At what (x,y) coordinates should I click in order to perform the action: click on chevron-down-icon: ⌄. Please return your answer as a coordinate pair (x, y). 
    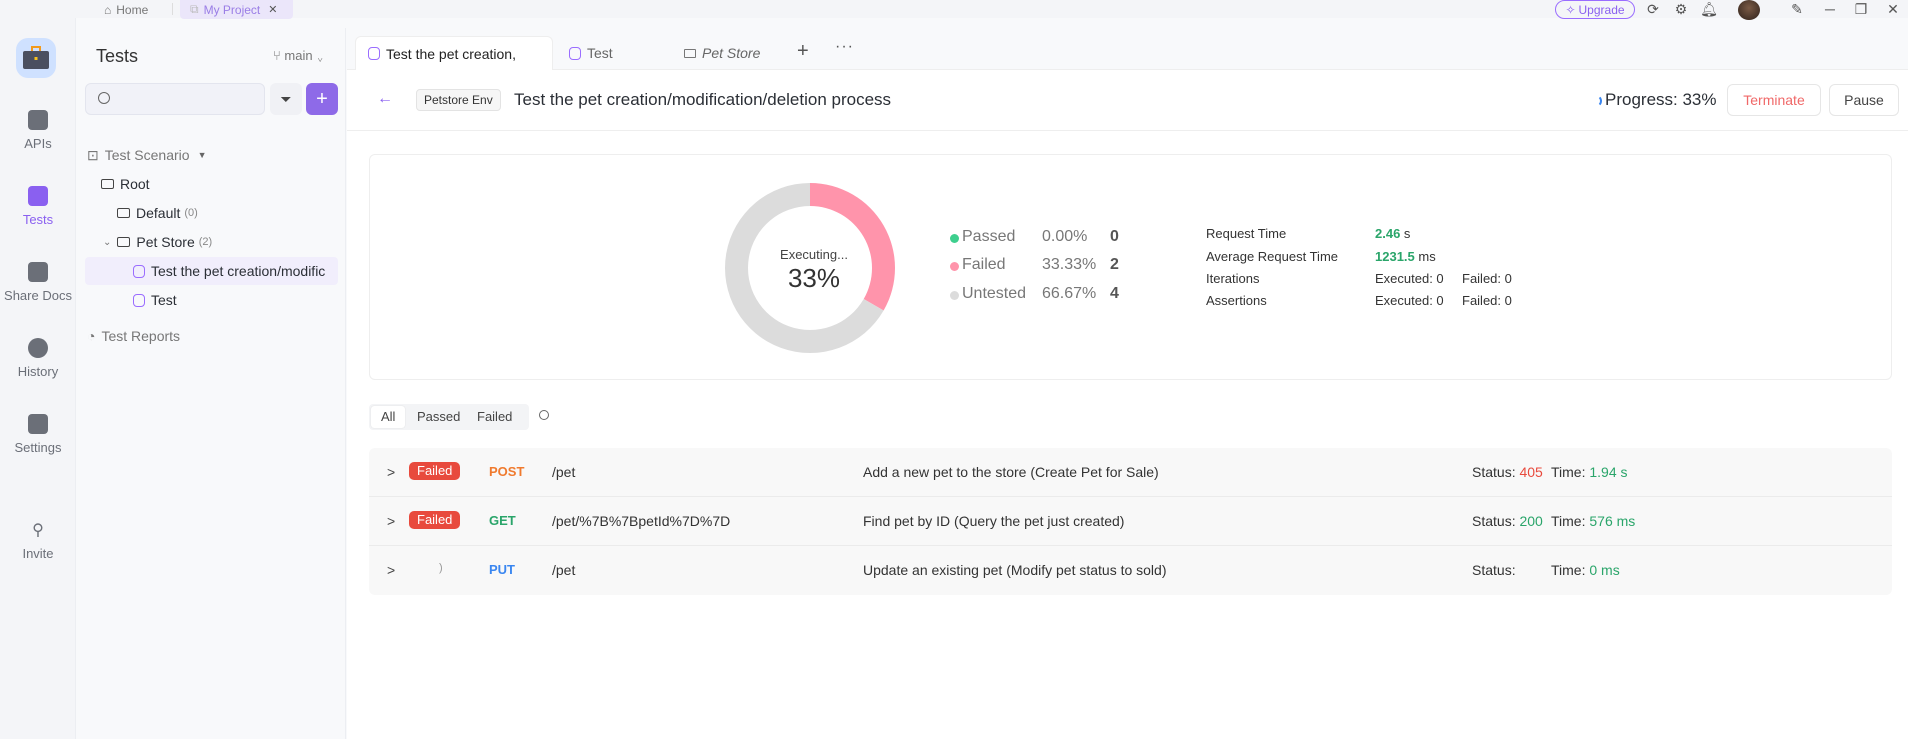
    Looking at the image, I should click on (318, 55).